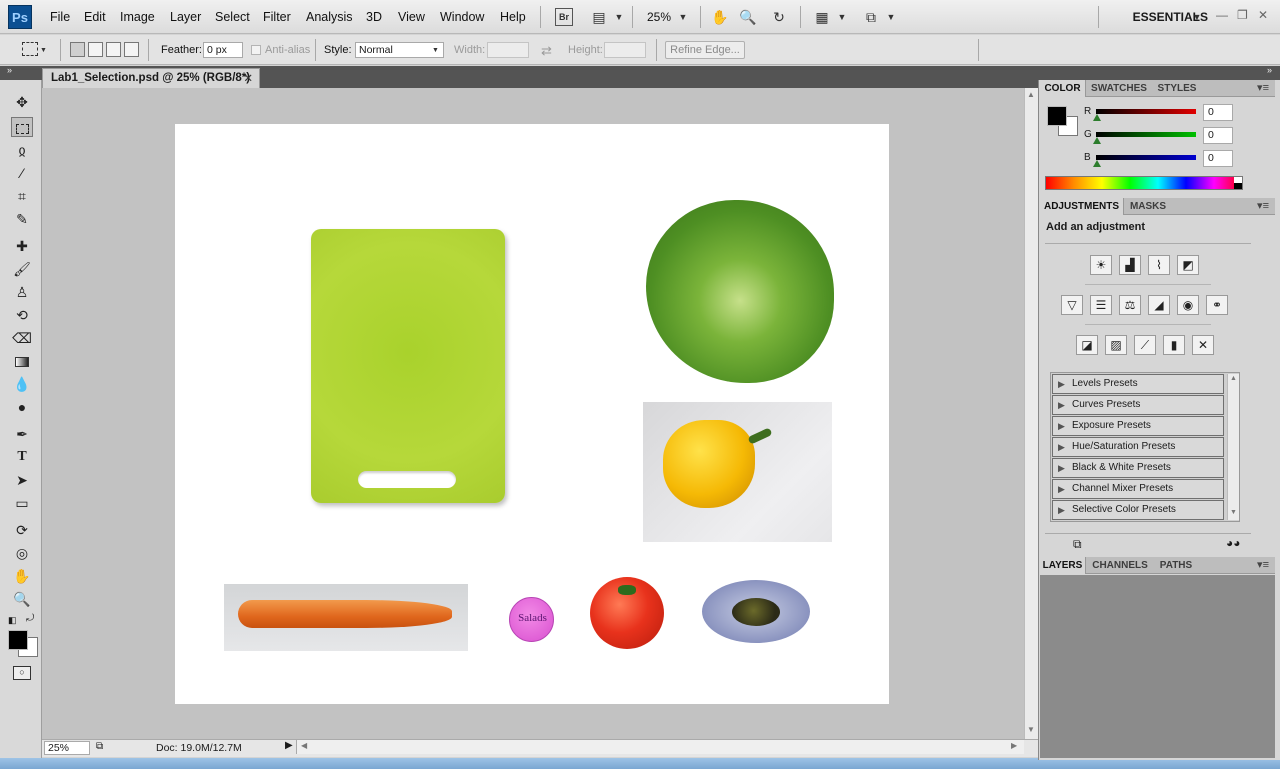 This screenshot has height=769, width=1280. What do you see at coordinates (22, 173) in the screenshot?
I see `quick-selection-tool-icon: ⁄` at bounding box center [22, 173].